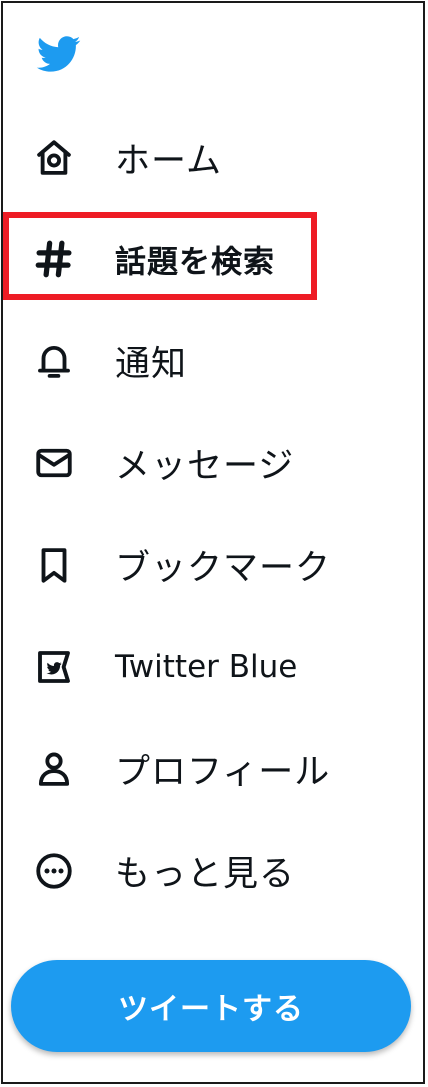  I want to click on twitter-blue-icon, so click(54, 667).